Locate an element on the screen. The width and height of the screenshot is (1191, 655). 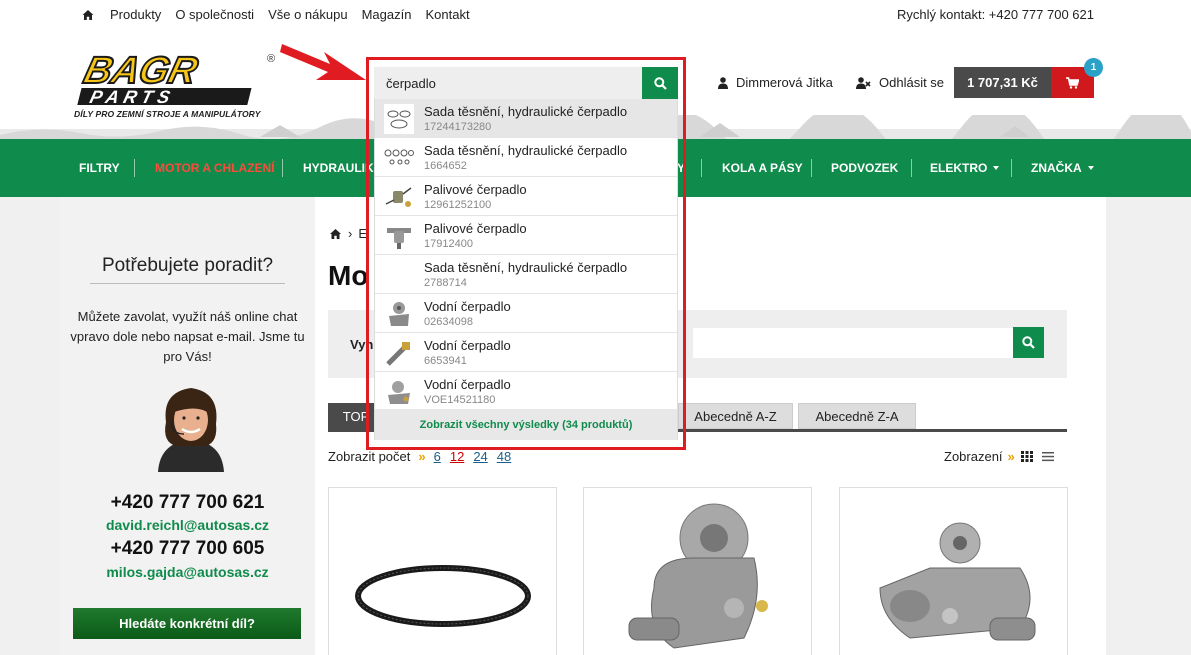
view-mode-selector: Zobrazení » is located at coordinates (999, 456).